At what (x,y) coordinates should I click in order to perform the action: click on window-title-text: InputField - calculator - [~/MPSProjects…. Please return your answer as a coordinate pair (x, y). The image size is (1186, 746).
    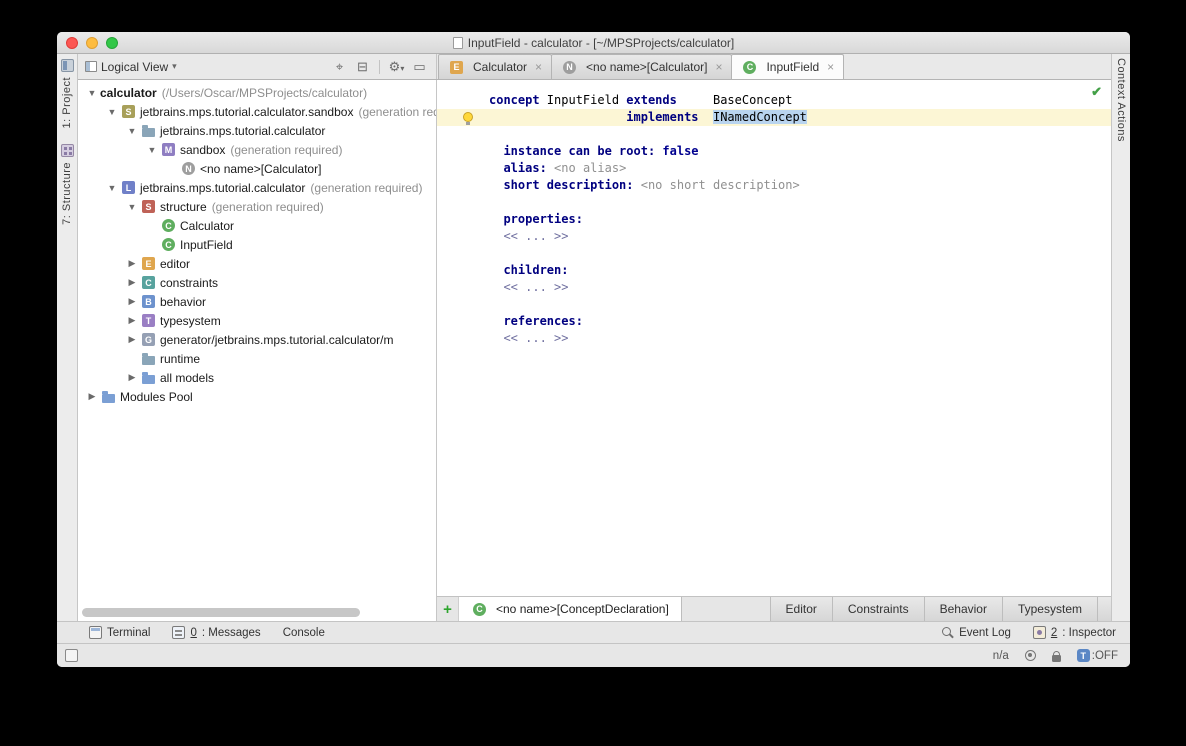
    Looking at the image, I should click on (601, 42).